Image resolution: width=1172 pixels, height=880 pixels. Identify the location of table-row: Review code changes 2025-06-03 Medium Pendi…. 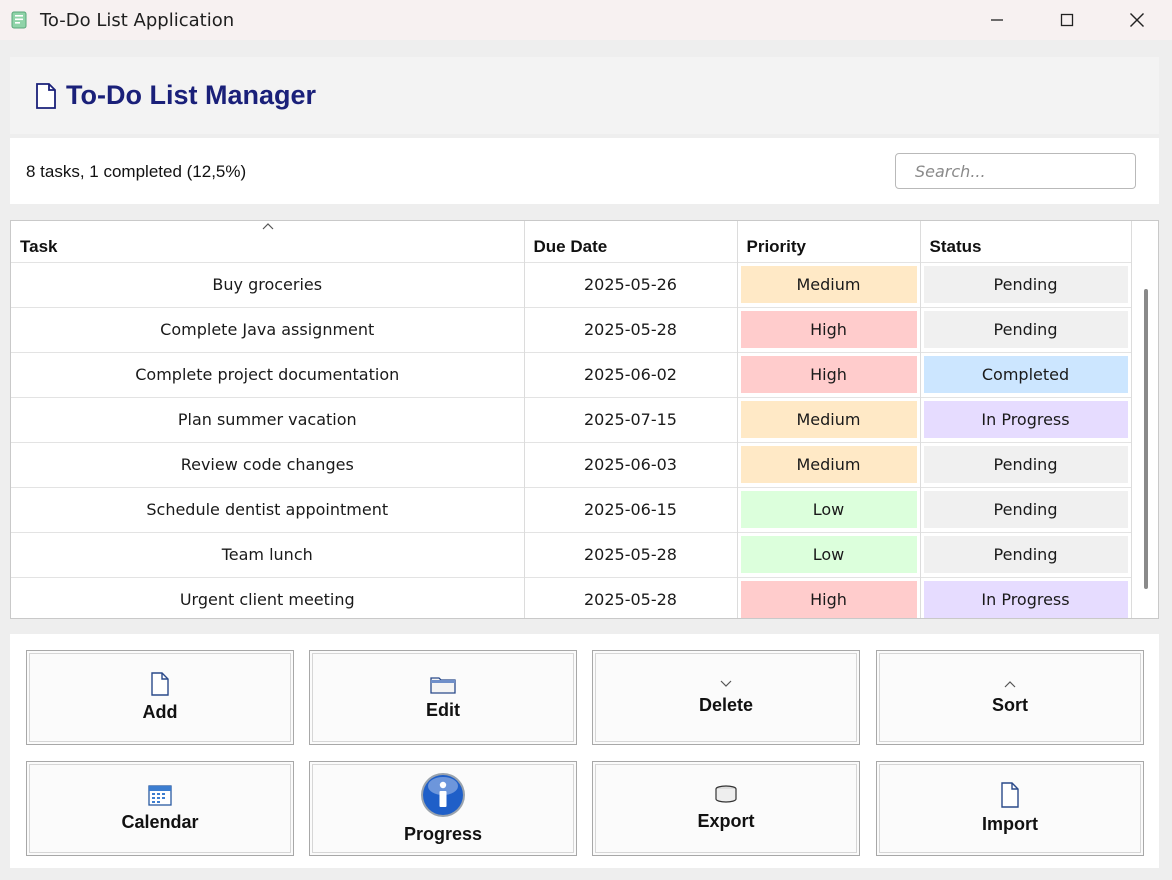
(571, 464).